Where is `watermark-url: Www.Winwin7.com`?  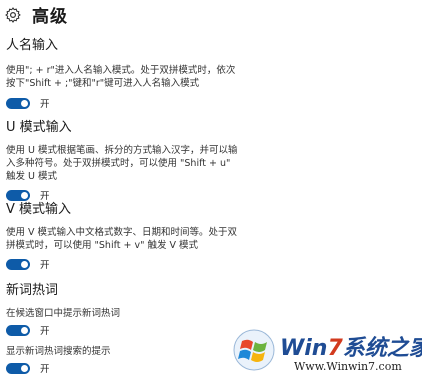 watermark-url: Www.Winwin7.com is located at coordinates (348, 366).